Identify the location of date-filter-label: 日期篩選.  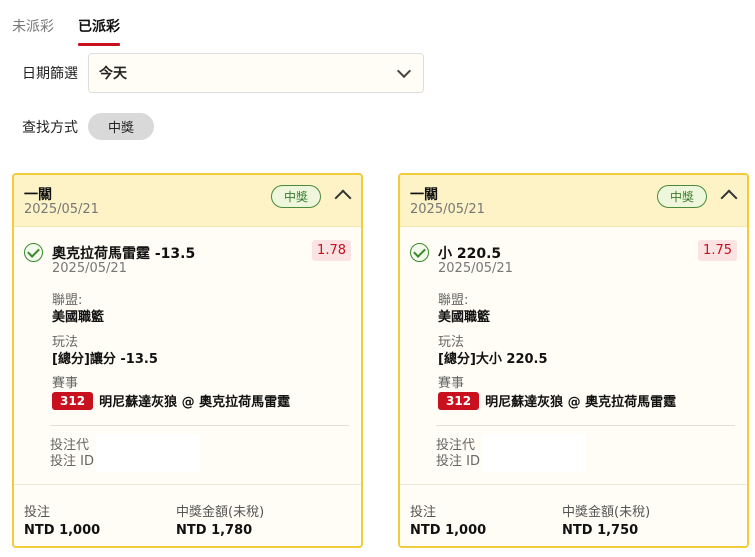
(50, 74).